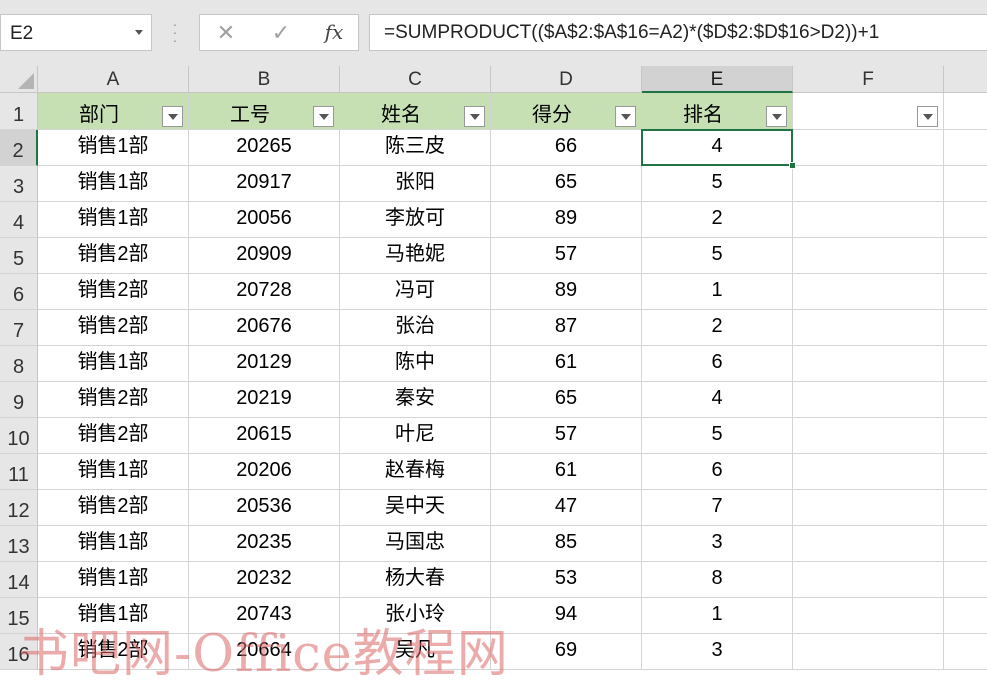  I want to click on cell-e8: 6, so click(717, 364).